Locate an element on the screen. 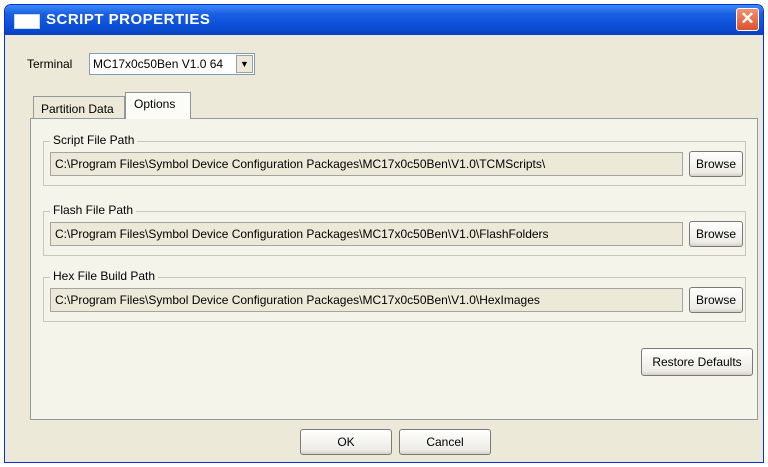 Image resolution: width=768 pixels, height=467 pixels. hex-browse-button: Browse is located at coordinates (716, 300).